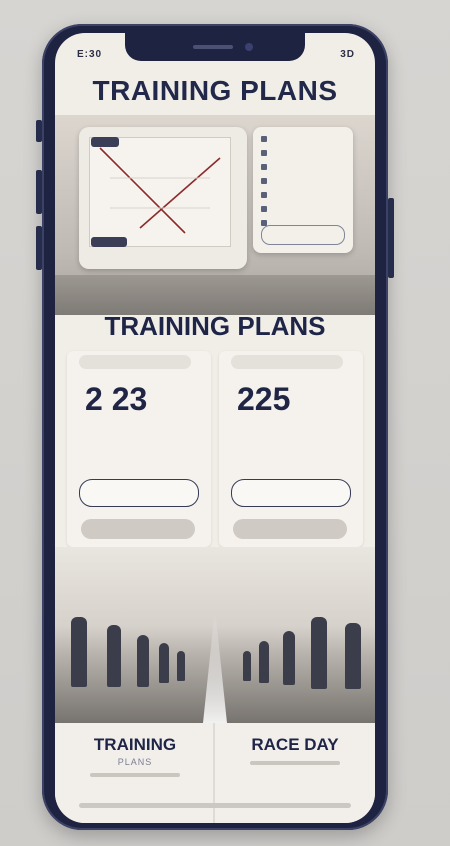  What do you see at coordinates (391, 238) in the screenshot?
I see `side-button-right` at bounding box center [391, 238].